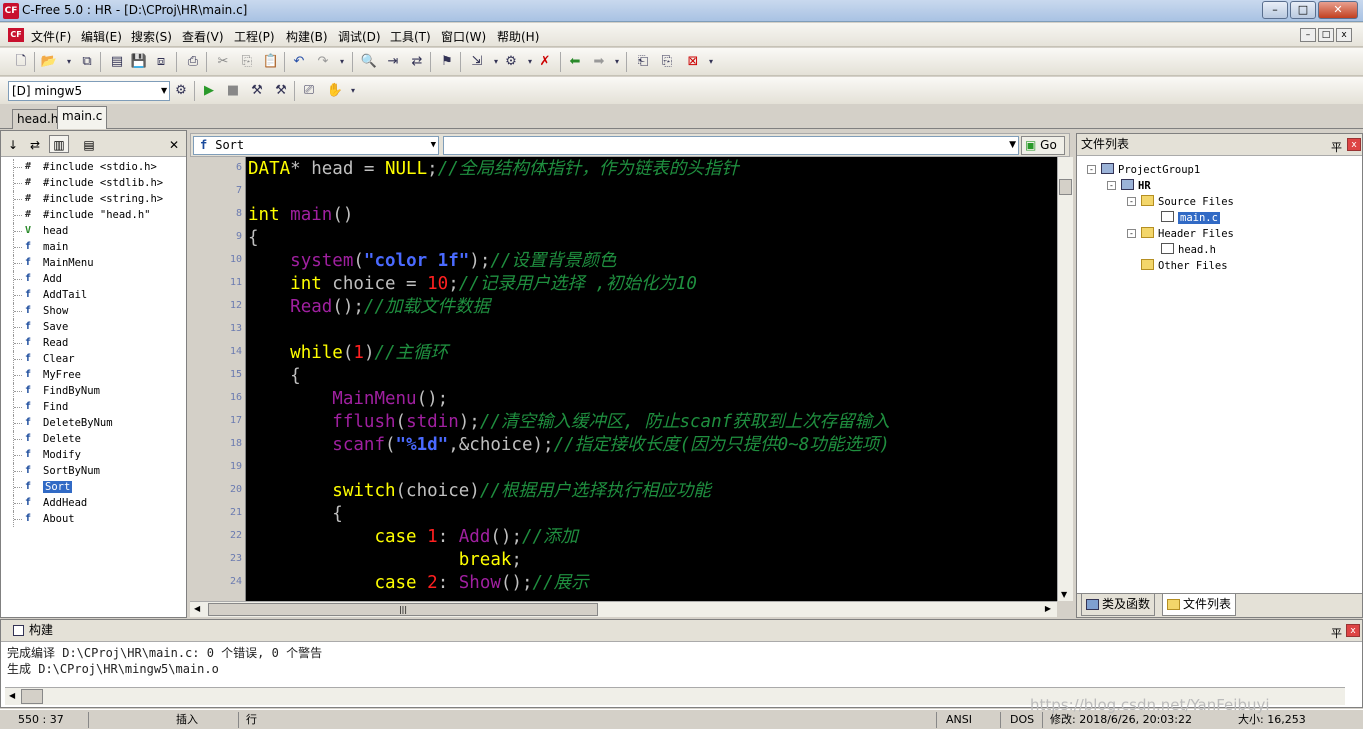 The image size is (1363, 729). I want to click on editor-vertical-scrollbar: ▼, so click(1065, 379).